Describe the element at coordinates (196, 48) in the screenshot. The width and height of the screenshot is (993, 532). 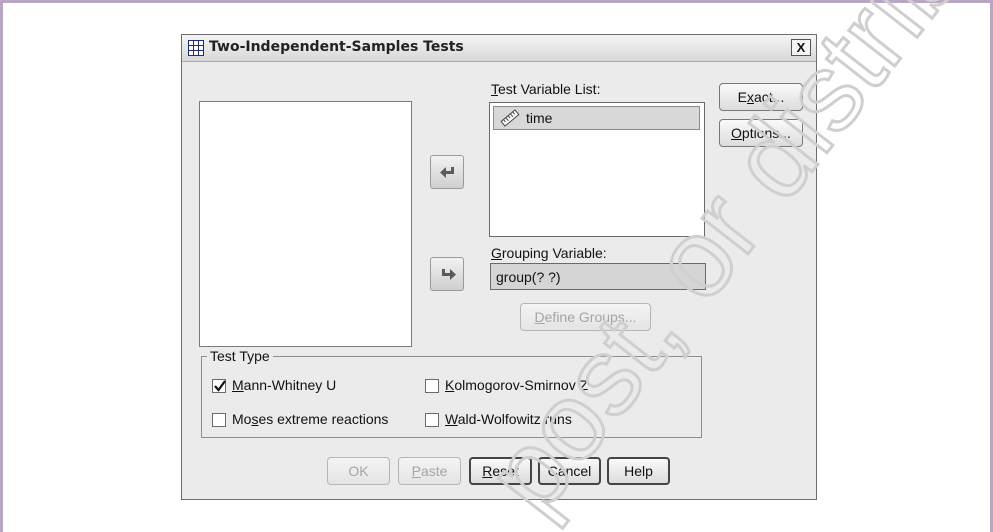
I see `dialog-grid-icon` at that location.